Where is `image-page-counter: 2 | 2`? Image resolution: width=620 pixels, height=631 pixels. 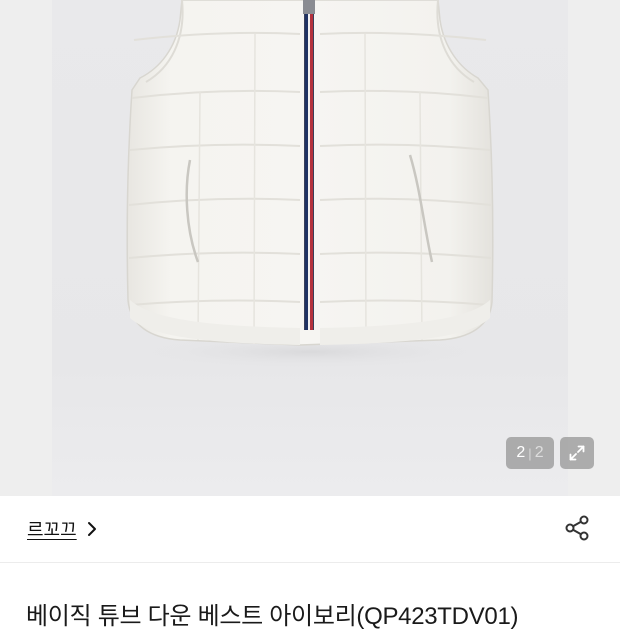 image-page-counter: 2 | 2 is located at coordinates (530, 453).